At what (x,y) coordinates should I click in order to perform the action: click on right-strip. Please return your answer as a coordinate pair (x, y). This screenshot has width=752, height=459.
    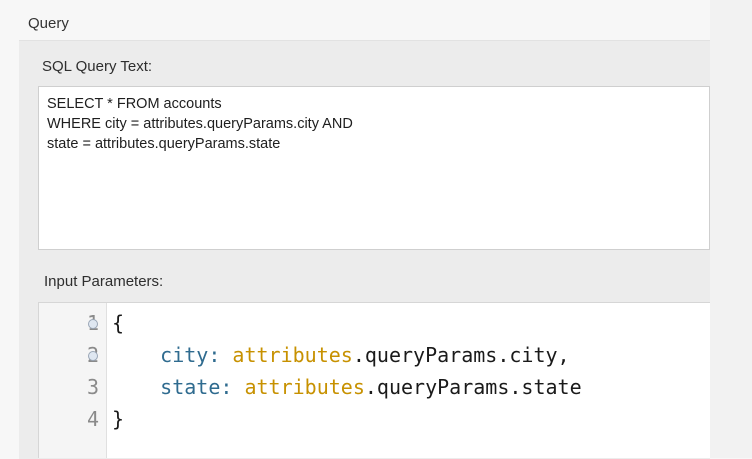
    Looking at the image, I should click on (731, 229).